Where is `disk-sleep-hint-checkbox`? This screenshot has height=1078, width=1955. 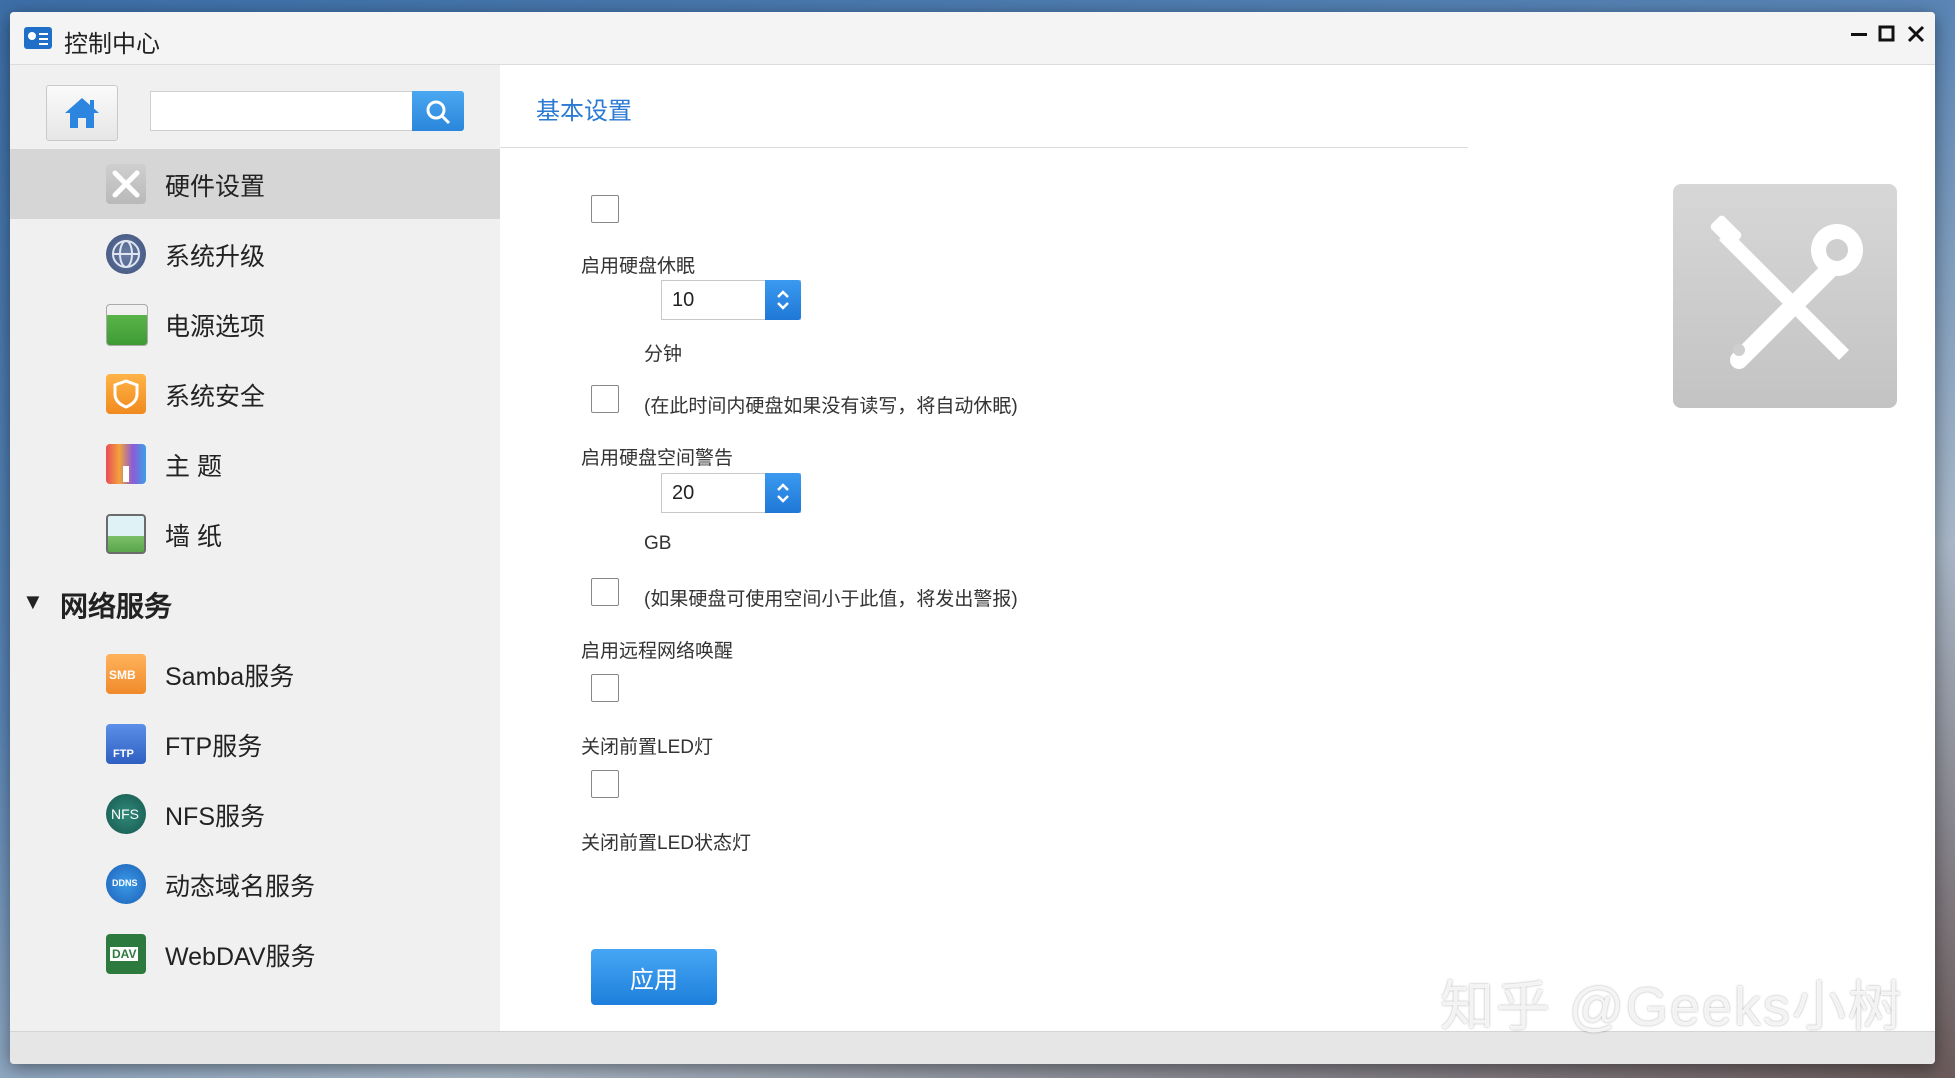 disk-sleep-hint-checkbox is located at coordinates (605, 399).